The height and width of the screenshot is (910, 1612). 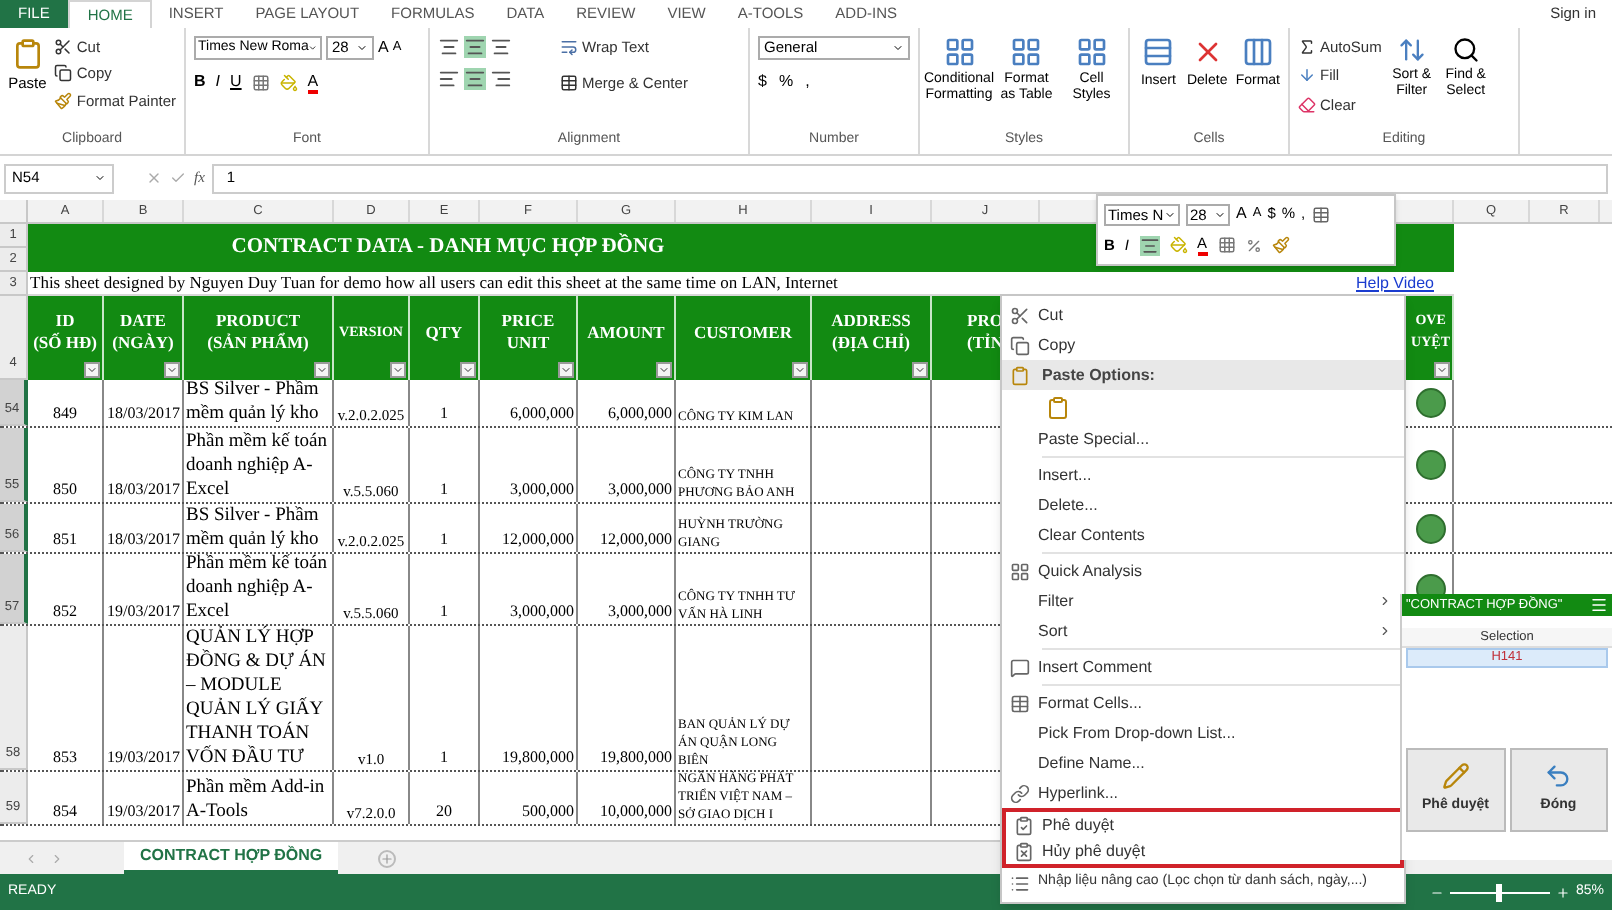 What do you see at coordinates (1203, 631) in the screenshot?
I see `menu-item: Sort` at bounding box center [1203, 631].